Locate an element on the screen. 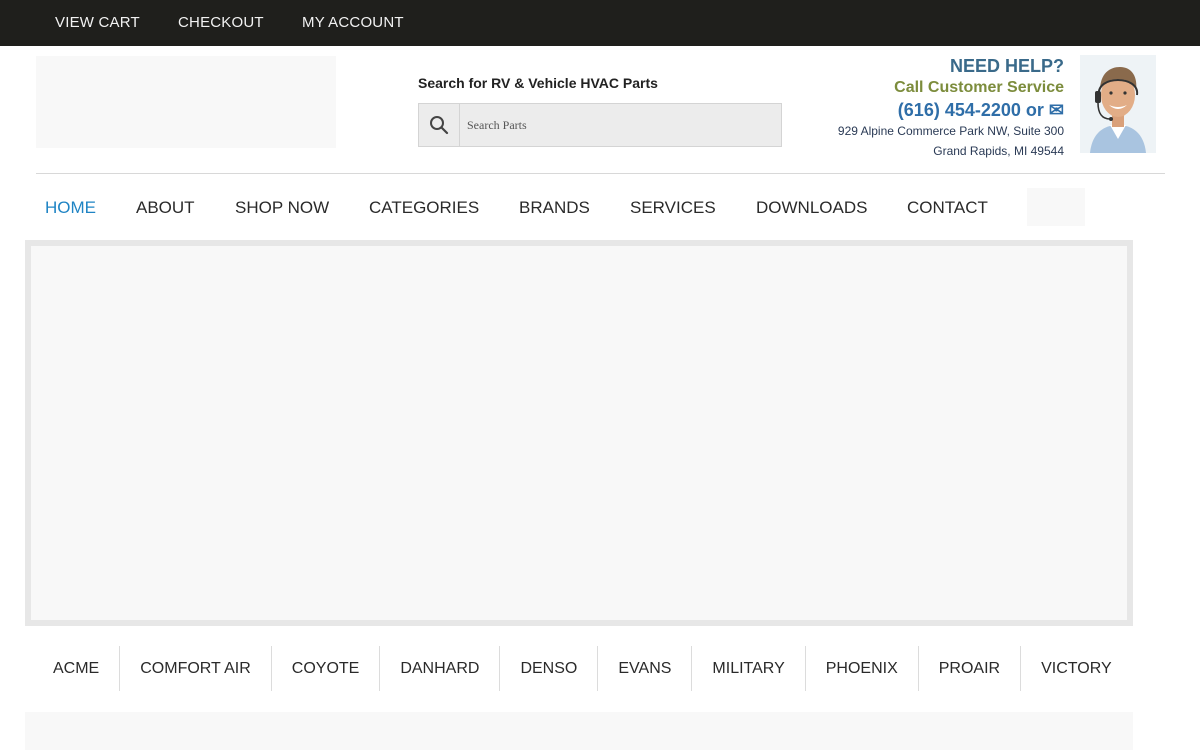 The image size is (1200, 750). search-button is located at coordinates (439, 125).